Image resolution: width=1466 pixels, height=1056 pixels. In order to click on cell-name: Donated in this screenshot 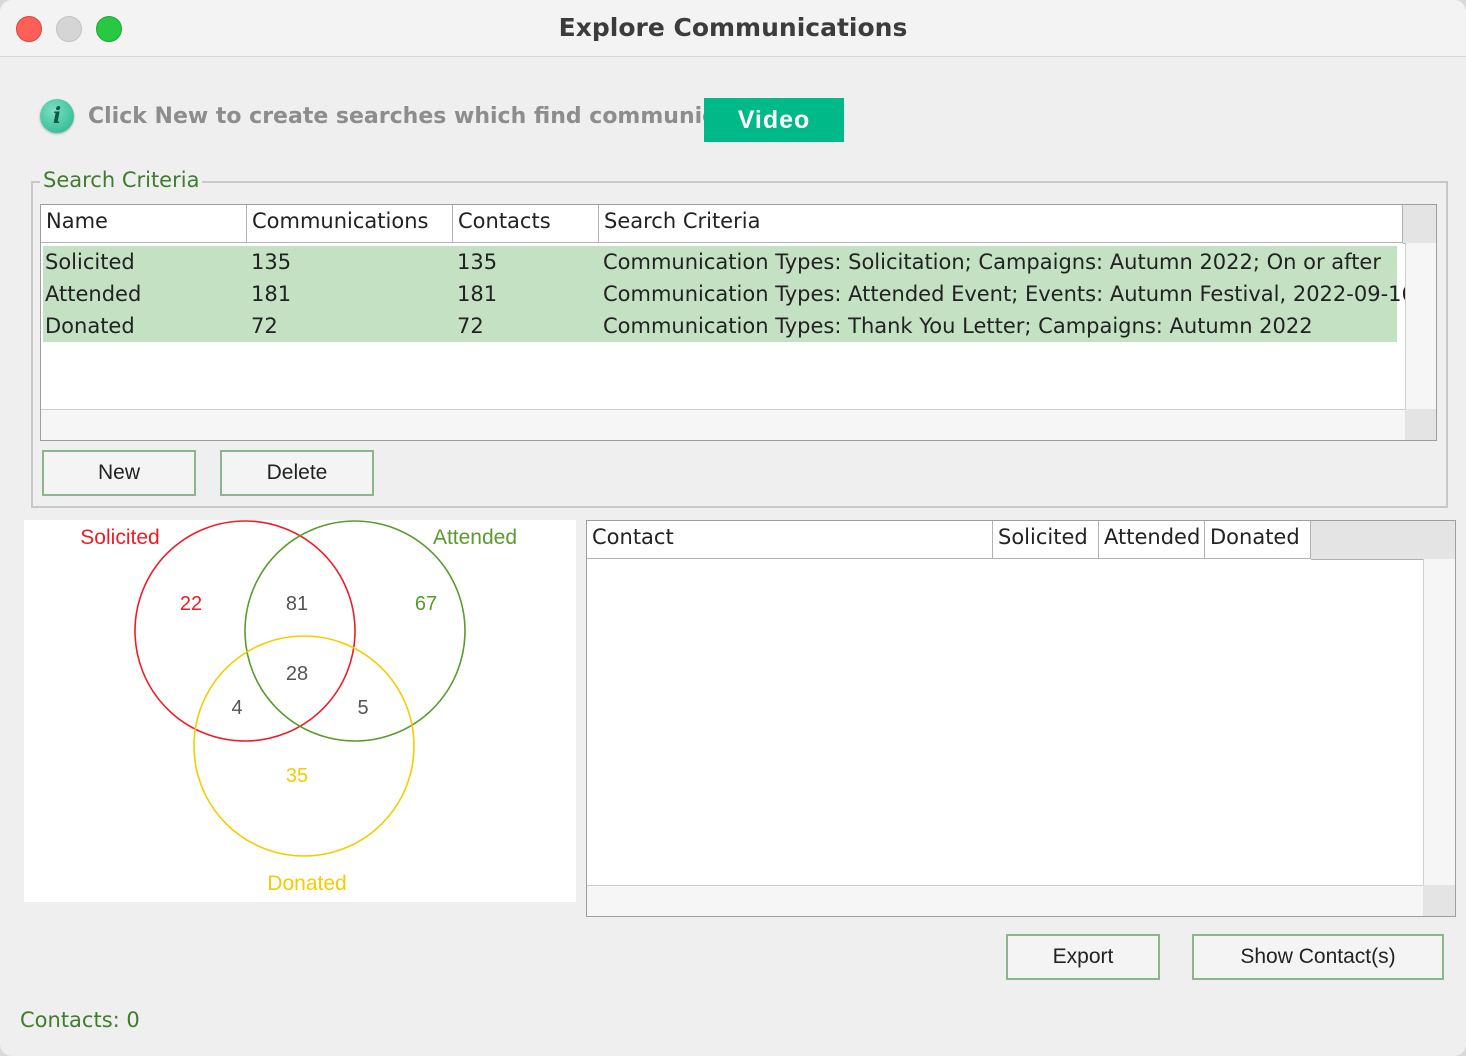, I will do `click(90, 326)`.